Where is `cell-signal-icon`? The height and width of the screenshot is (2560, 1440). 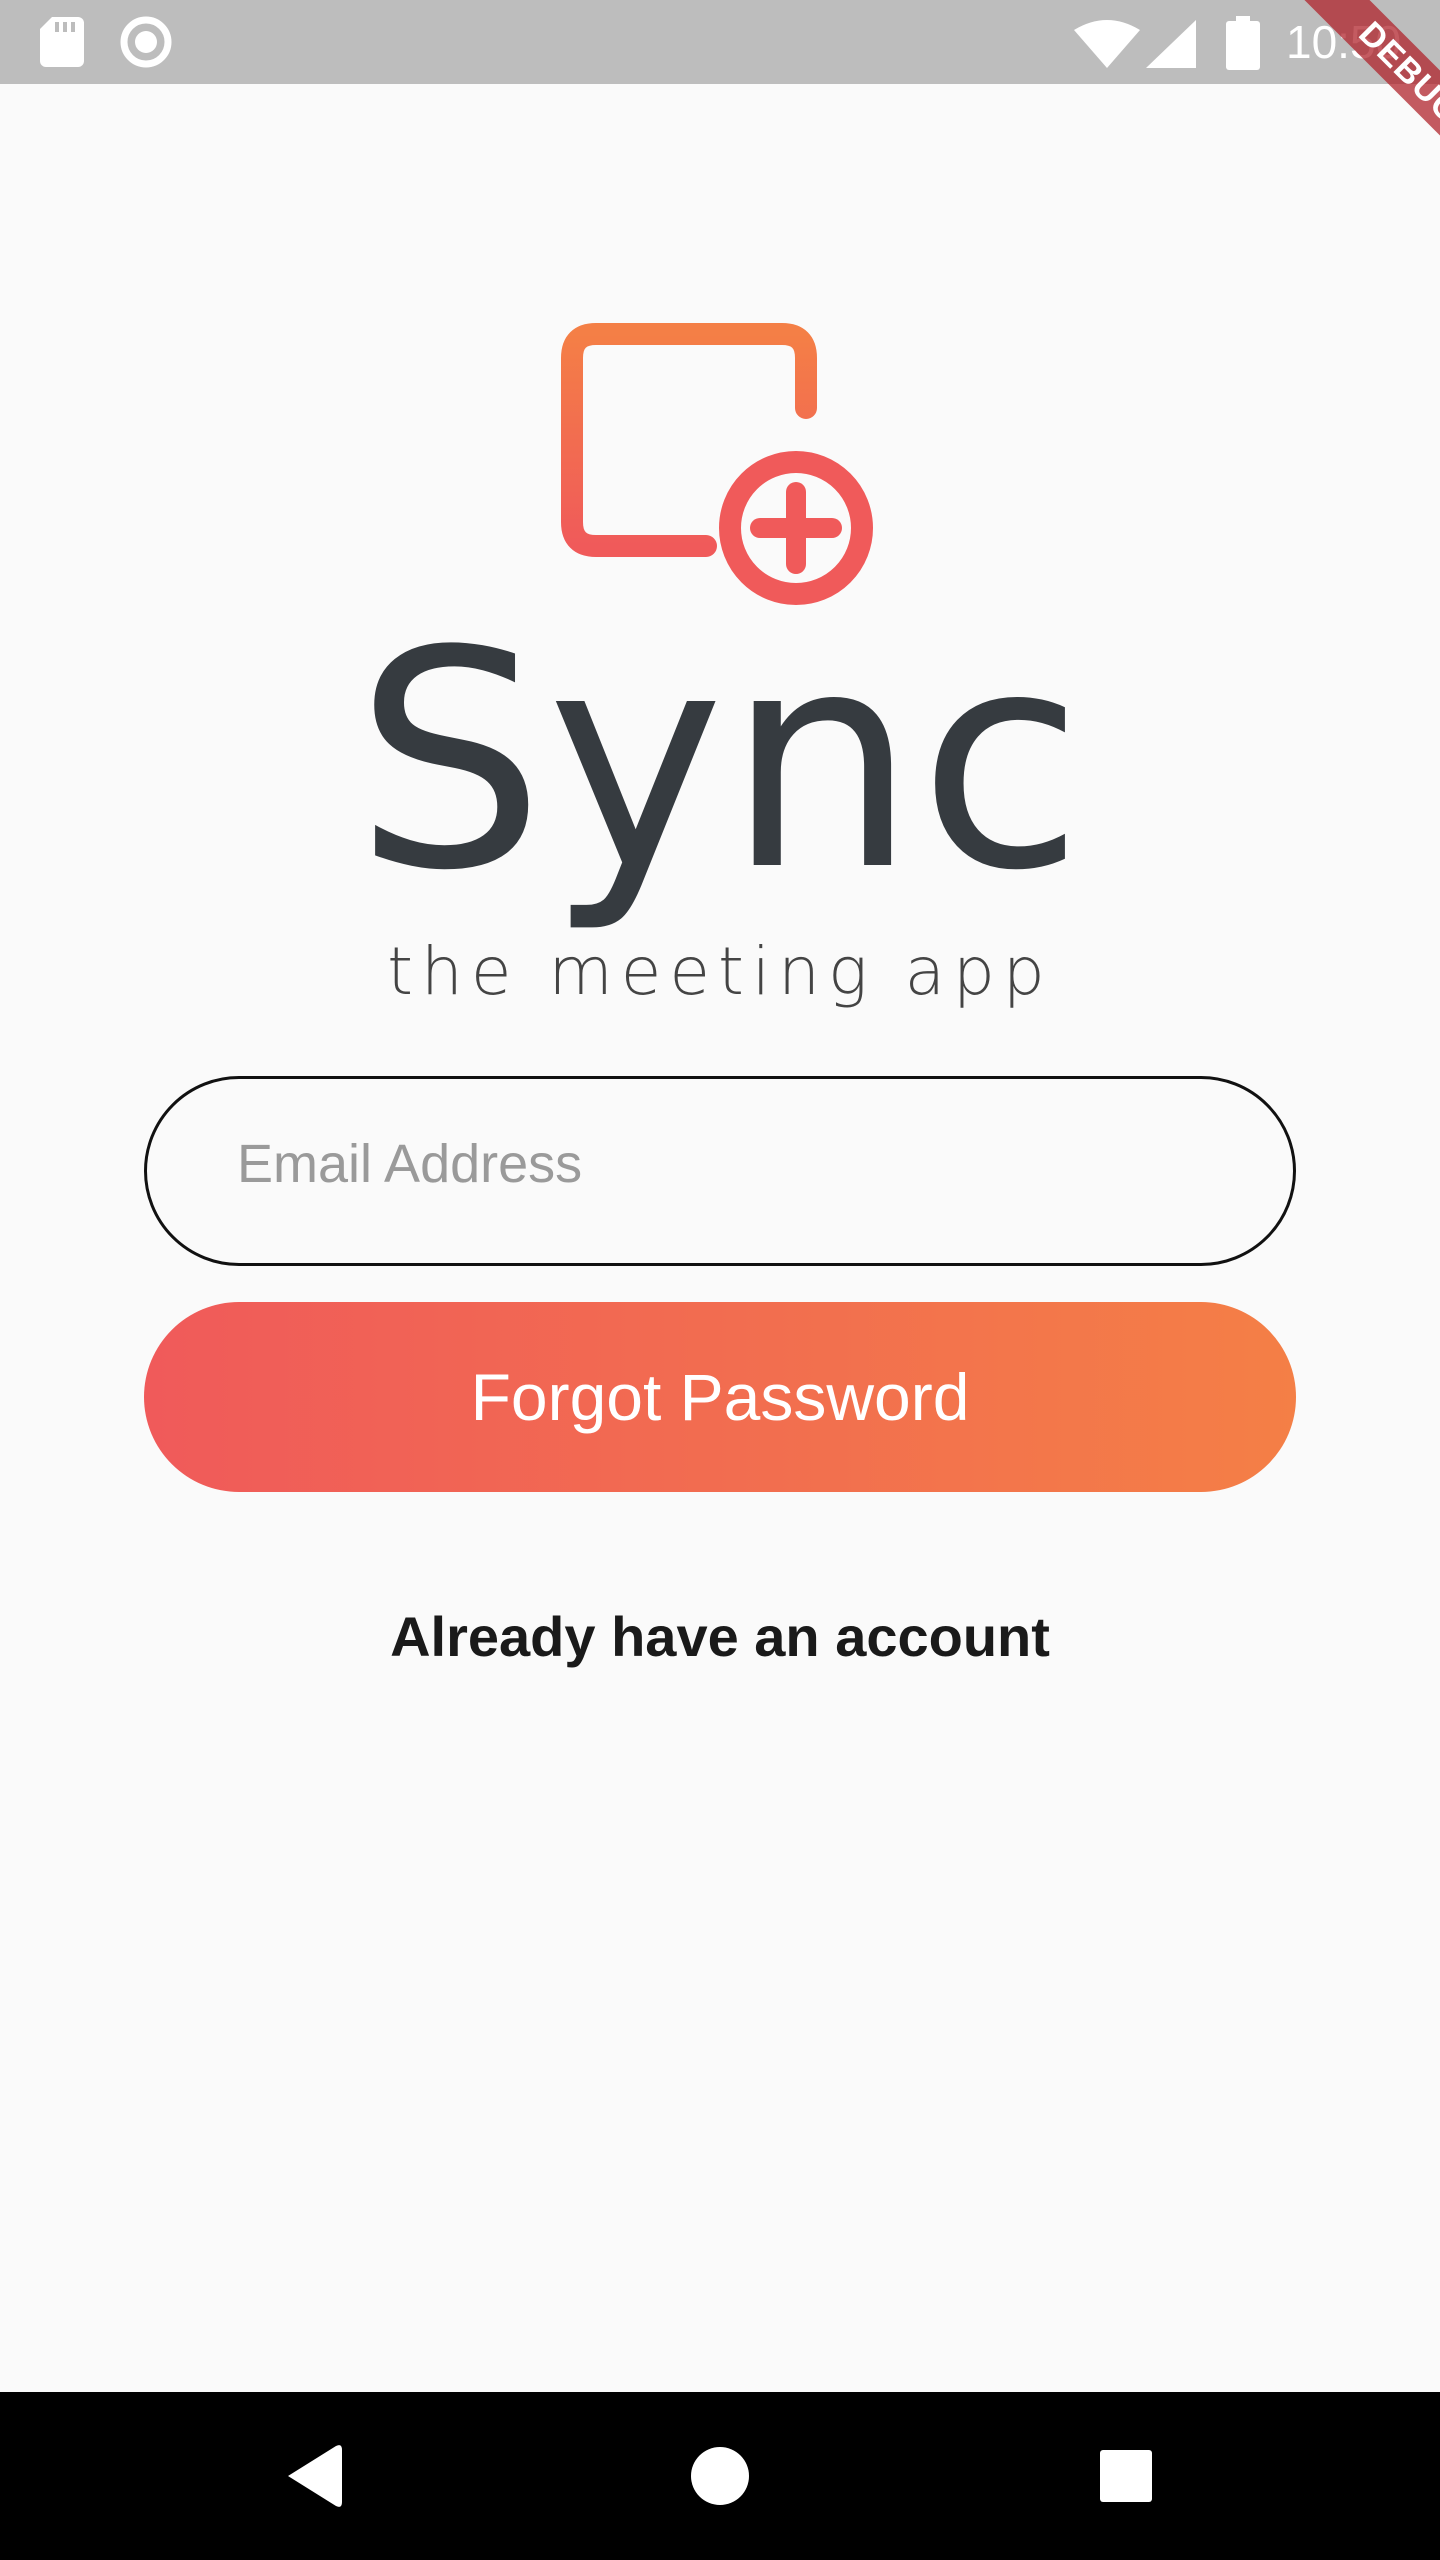 cell-signal-icon is located at coordinates (1171, 44).